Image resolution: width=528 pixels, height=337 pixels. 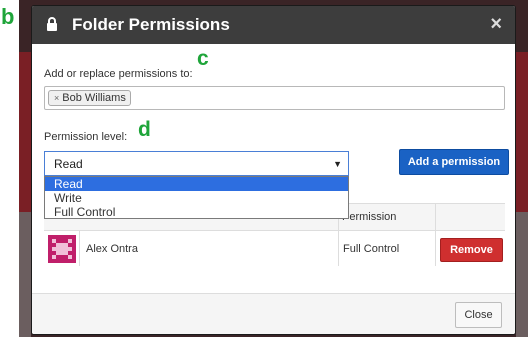 What do you see at coordinates (454, 162) in the screenshot?
I see `add-permission-button: Add a permission` at bounding box center [454, 162].